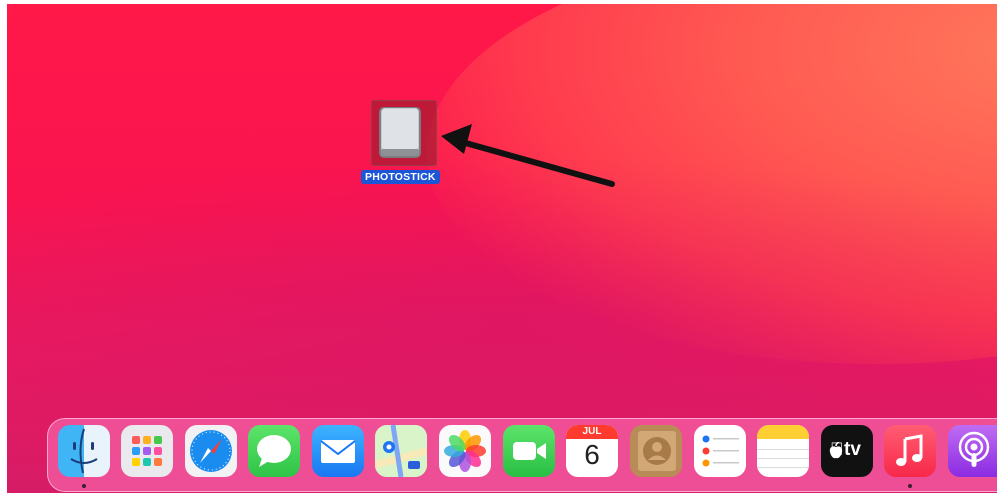 The image size is (997, 493). I want to click on envelope-icon, so click(338, 451).